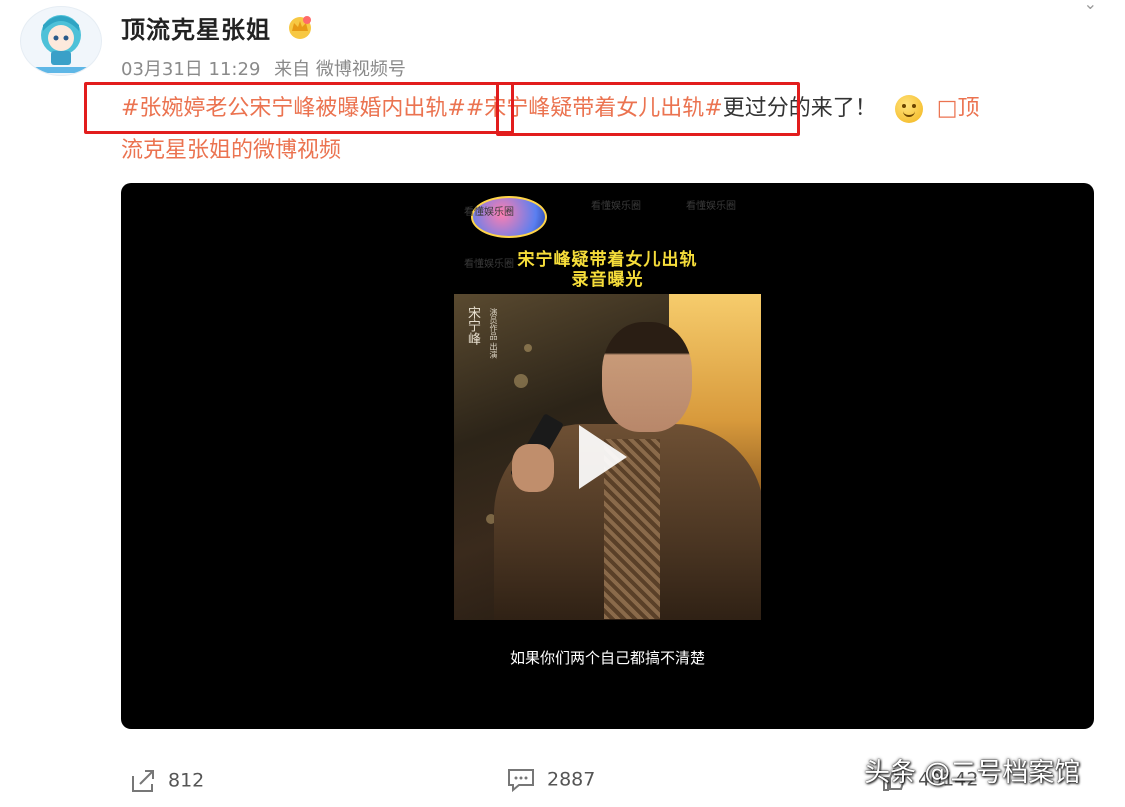 The width and height of the screenshot is (1125, 807). What do you see at coordinates (908, 109) in the screenshot?
I see `smile-emoji-icon` at bounding box center [908, 109].